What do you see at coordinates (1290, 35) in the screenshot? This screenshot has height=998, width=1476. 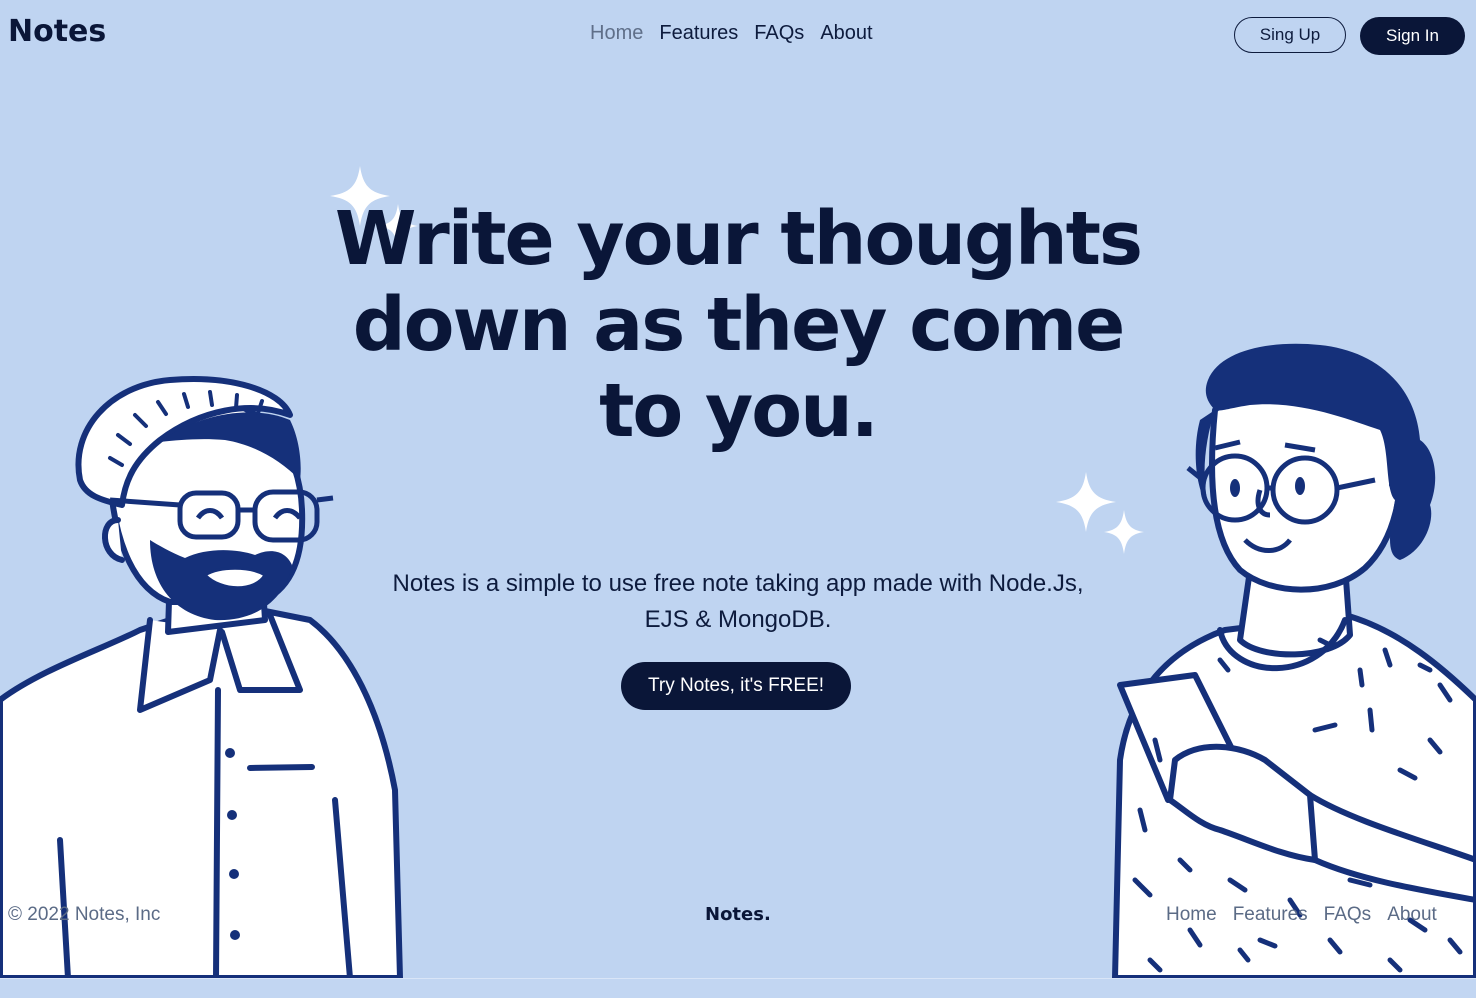 I see `sign-up-button: Sing Up` at bounding box center [1290, 35].